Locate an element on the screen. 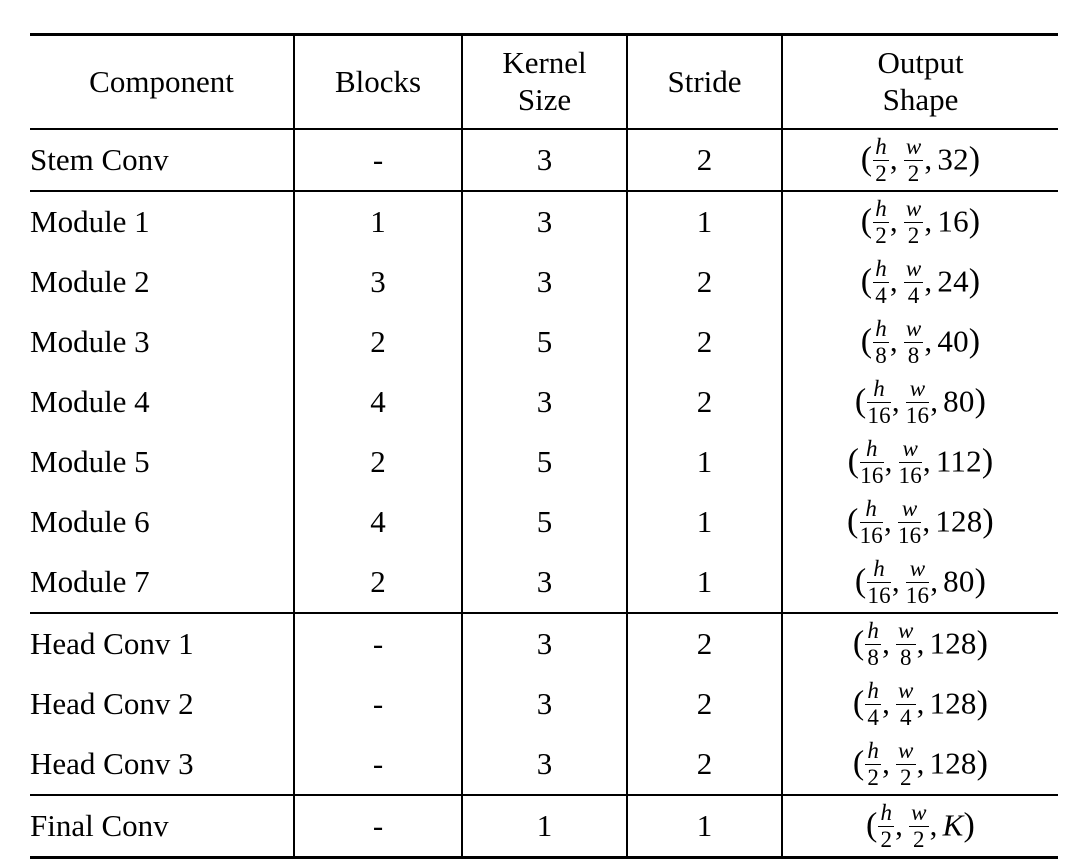 Image resolution: width=1087 pixels, height=862 pixels. output-shape-expression: (h 16, w 16, 128) is located at coordinates (920, 522).